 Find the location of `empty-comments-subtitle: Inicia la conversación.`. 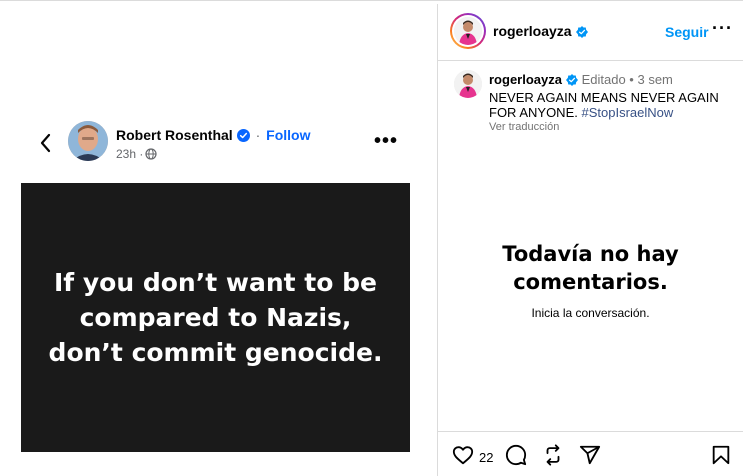

empty-comments-subtitle: Inicia la conversación. is located at coordinates (590, 313).